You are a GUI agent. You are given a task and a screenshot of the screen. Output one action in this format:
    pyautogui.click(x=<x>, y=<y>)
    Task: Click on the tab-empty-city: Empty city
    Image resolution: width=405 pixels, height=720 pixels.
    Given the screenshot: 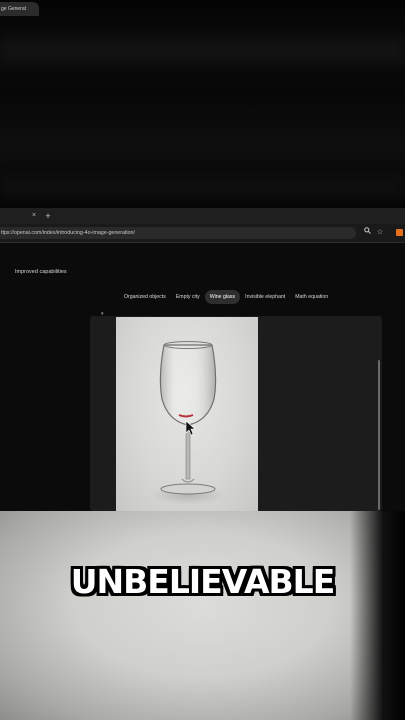 What is the action you would take?
    pyautogui.click(x=188, y=297)
    